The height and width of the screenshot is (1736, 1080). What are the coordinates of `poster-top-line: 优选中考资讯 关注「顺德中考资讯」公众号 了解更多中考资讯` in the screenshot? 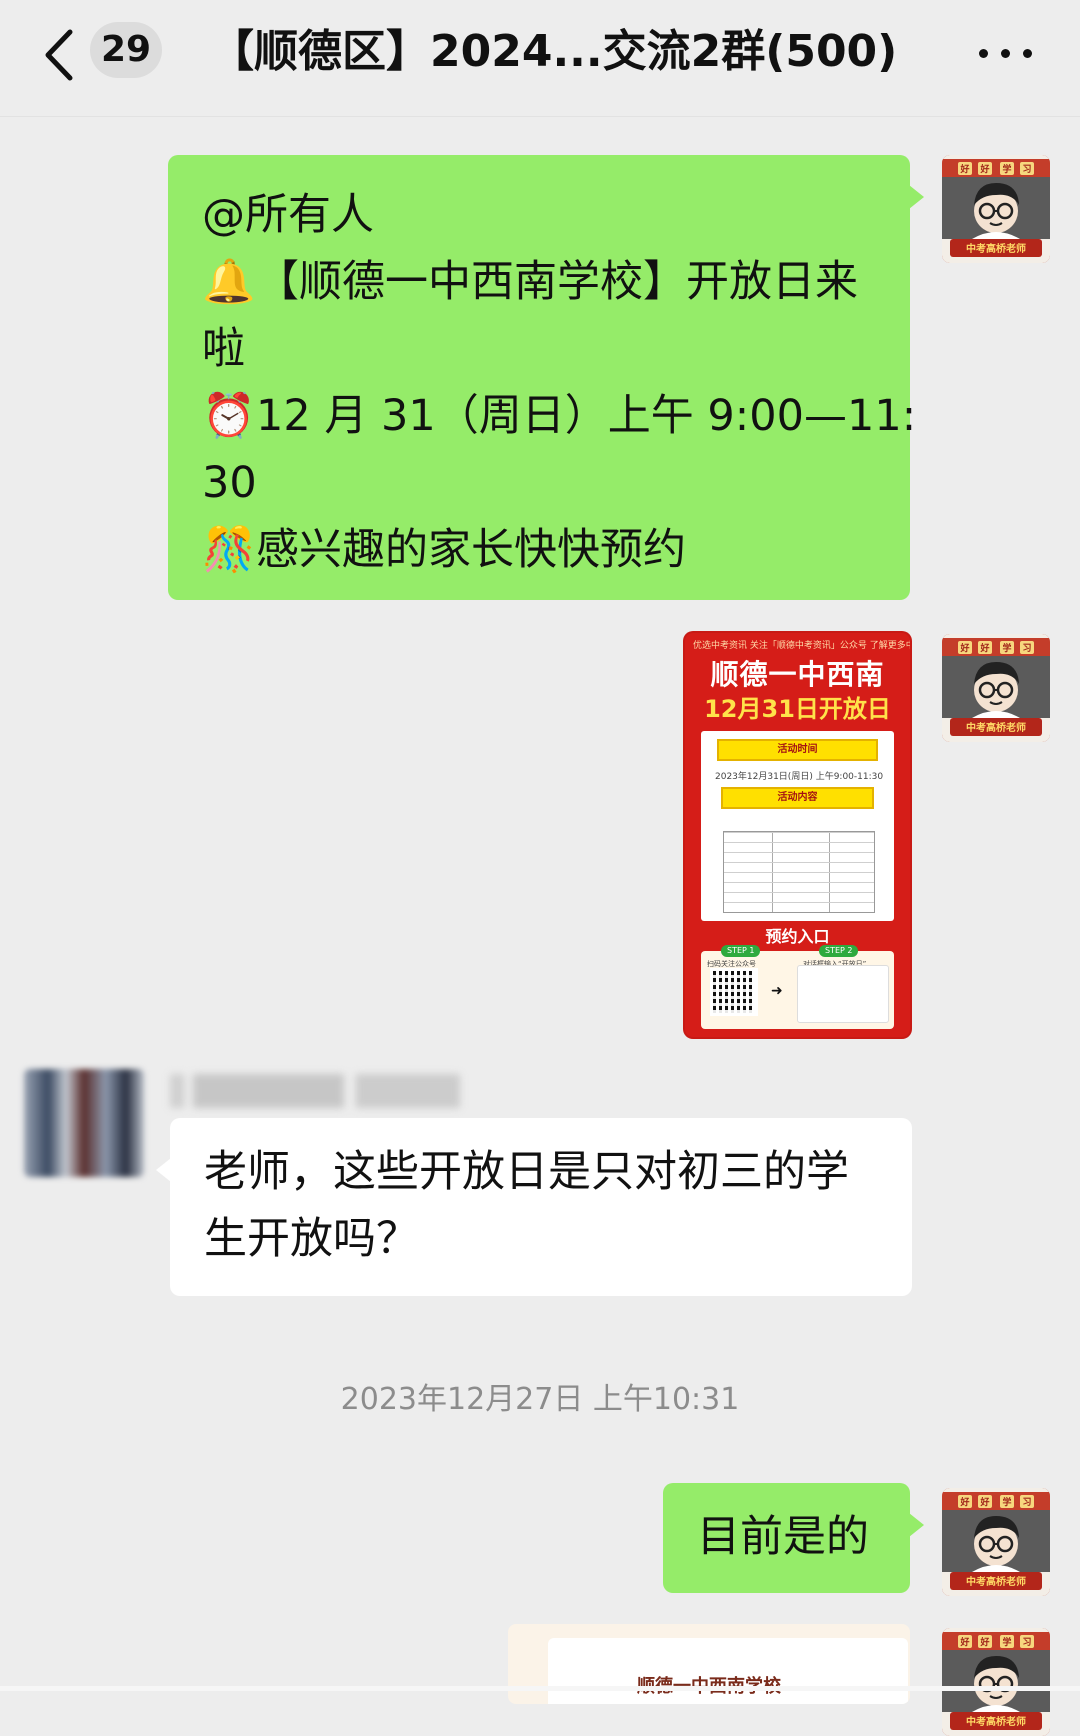 It's located at (801, 646).